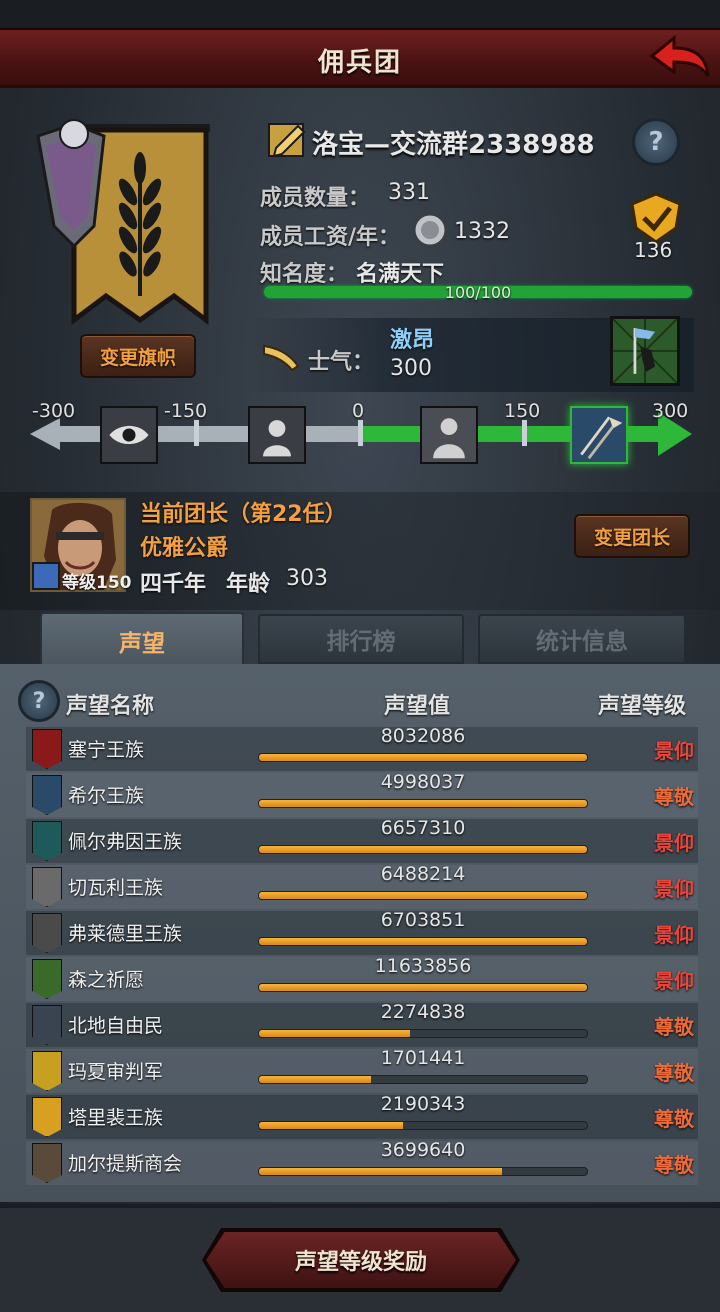 The width and height of the screenshot is (720, 1312). Describe the element at coordinates (430, 230) in the screenshot. I see `silver-coin-icon` at that location.